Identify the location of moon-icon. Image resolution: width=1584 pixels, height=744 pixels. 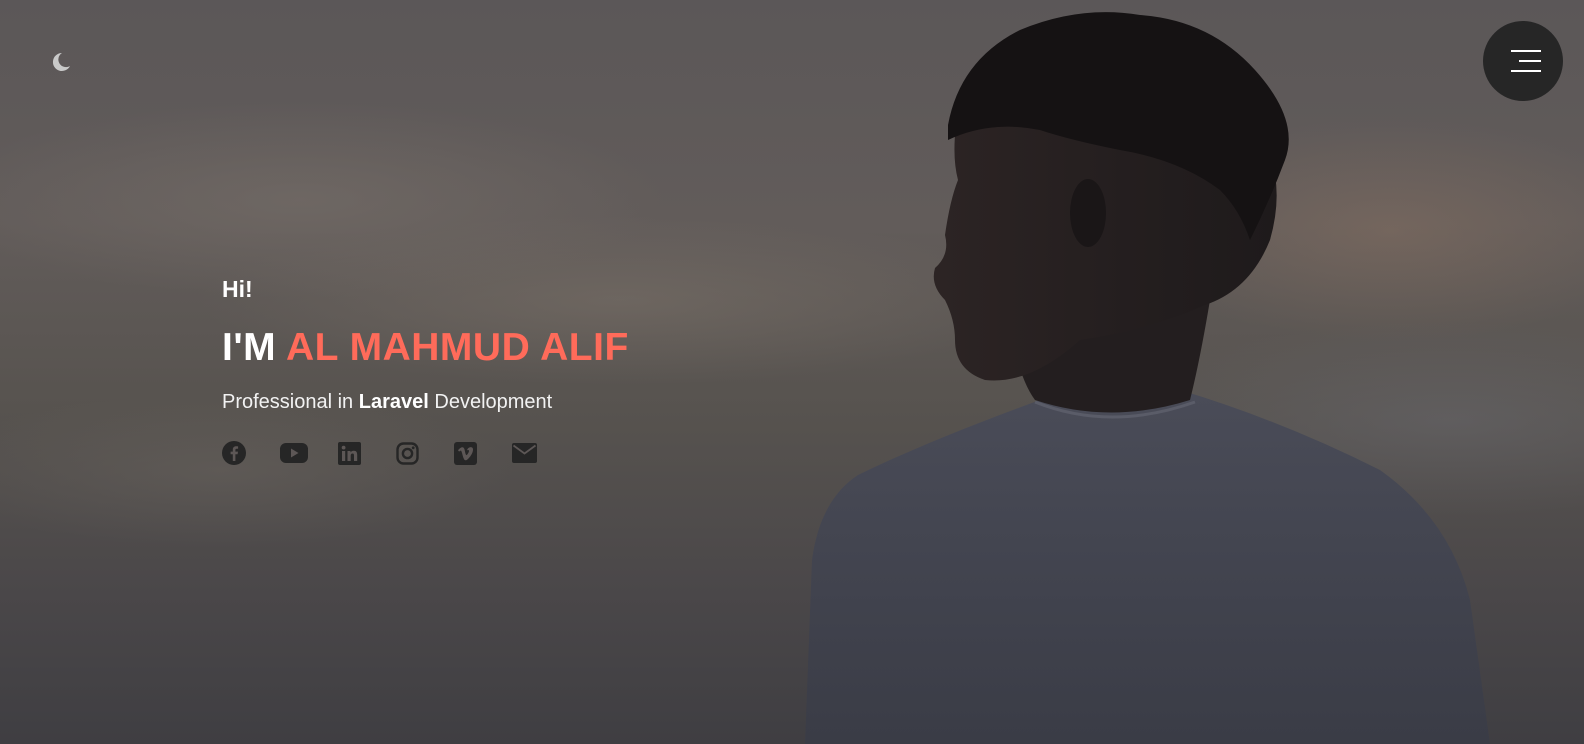
(60, 64).